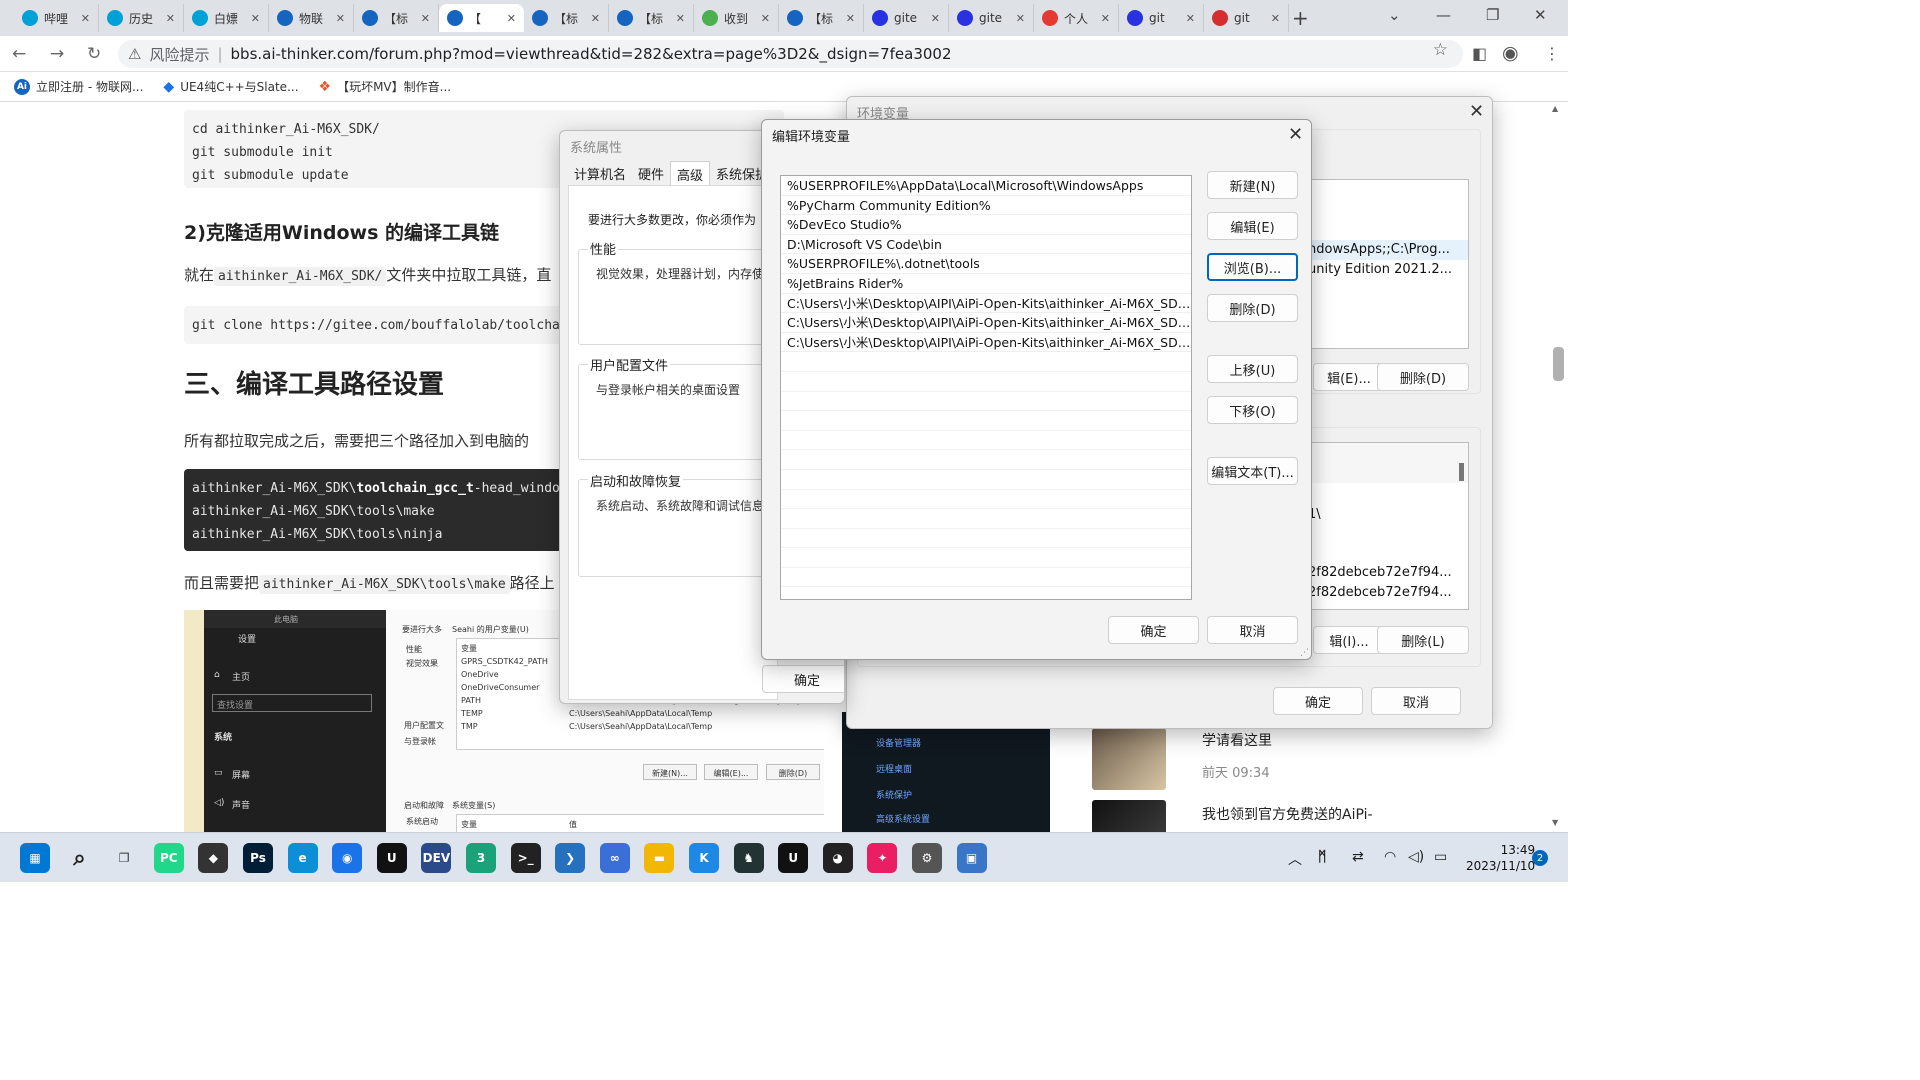 The height and width of the screenshot is (1080, 1920). What do you see at coordinates (1443, 15) in the screenshot?
I see `minimize-button: —` at bounding box center [1443, 15].